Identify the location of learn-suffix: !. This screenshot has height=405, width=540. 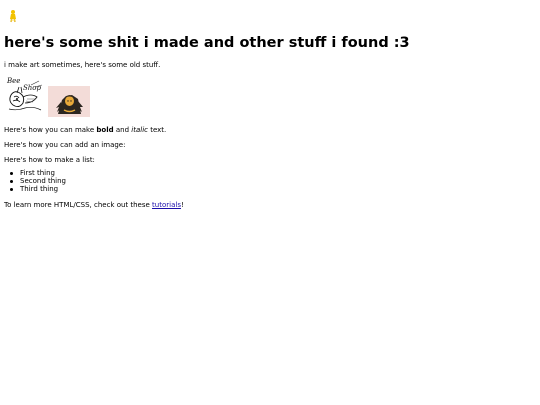
(182, 205).